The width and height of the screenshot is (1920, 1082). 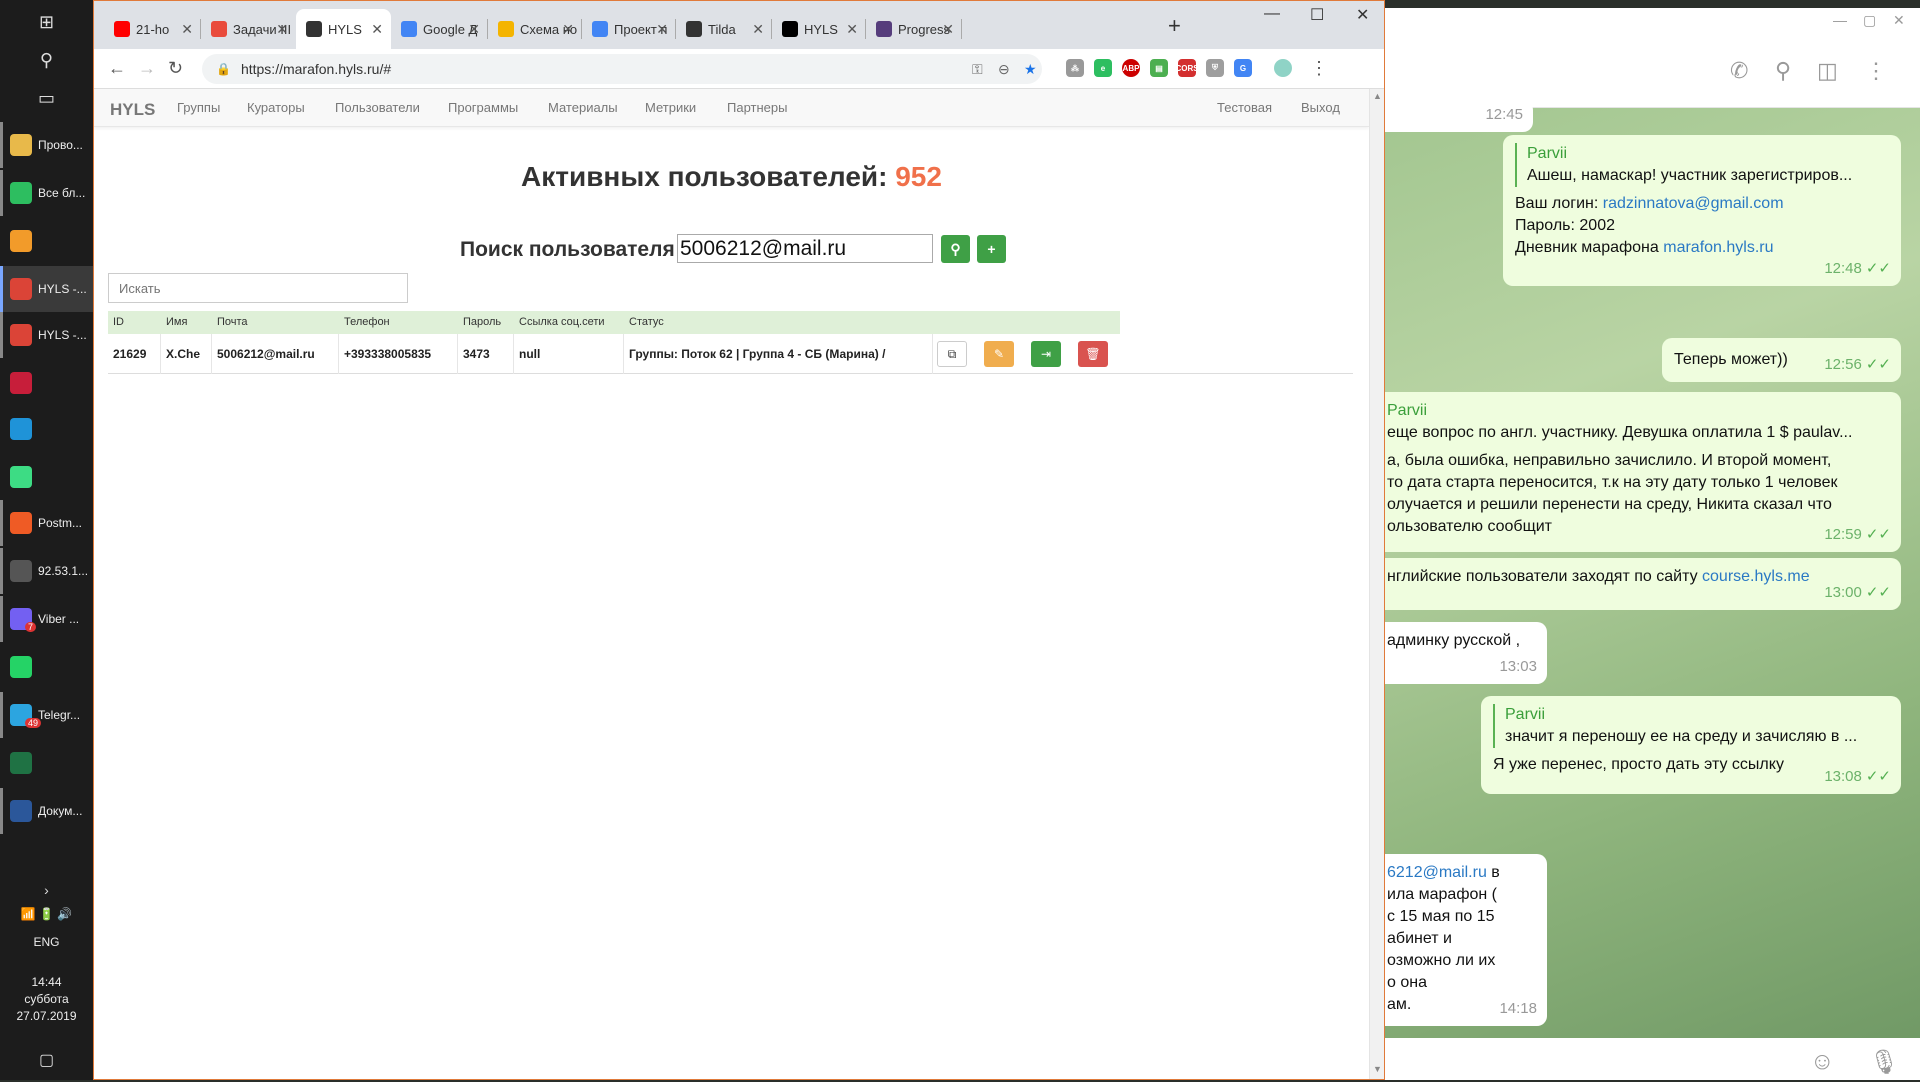 What do you see at coordinates (999, 354) in the screenshot?
I see `edit-button: ✎` at bounding box center [999, 354].